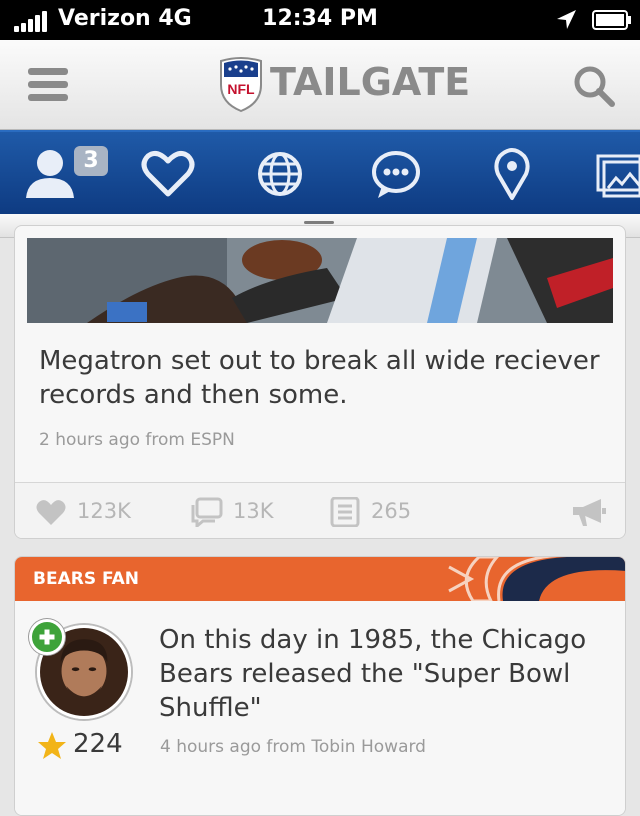  I want to click on article-photo, so click(320, 280).